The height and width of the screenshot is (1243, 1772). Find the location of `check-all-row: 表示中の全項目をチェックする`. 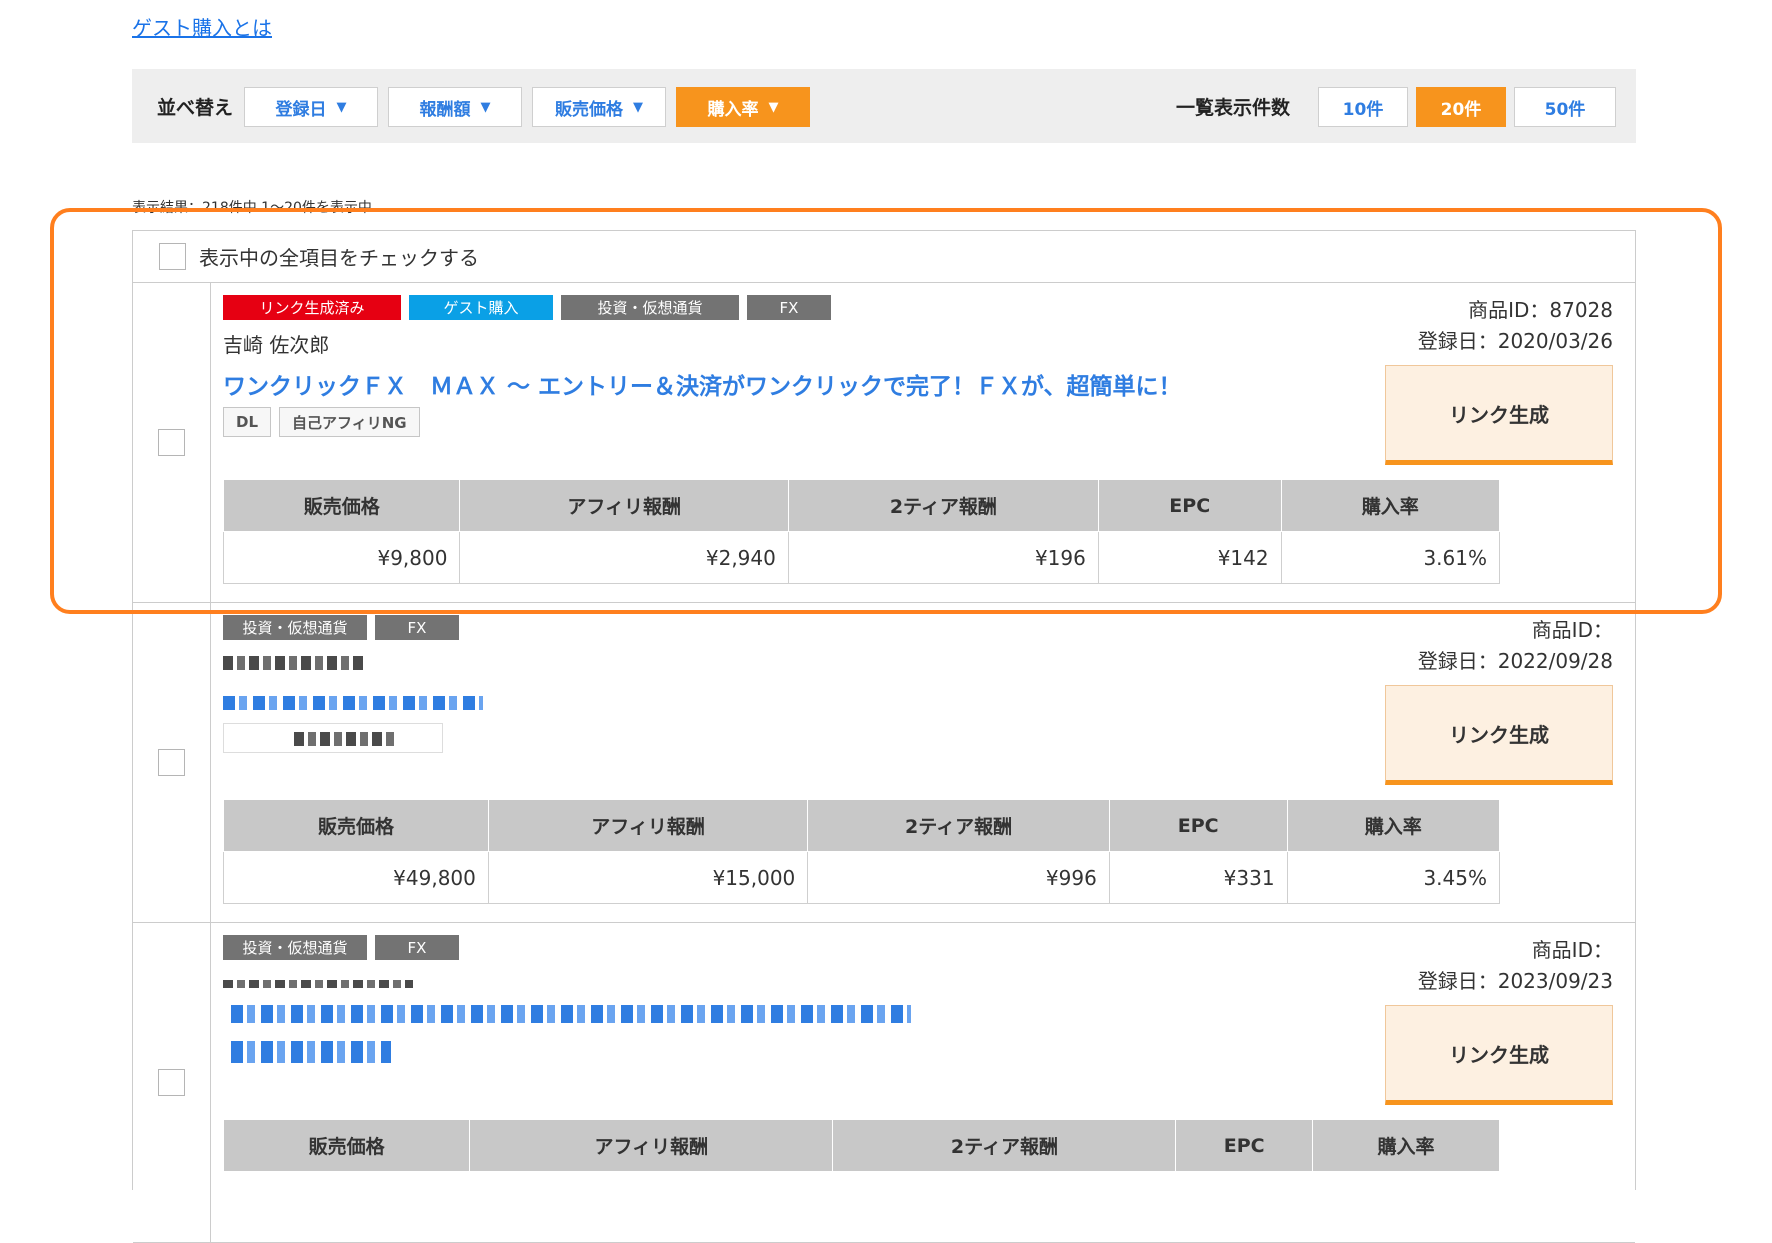

check-all-row: 表示中の全項目をチェックする is located at coordinates (884, 257).